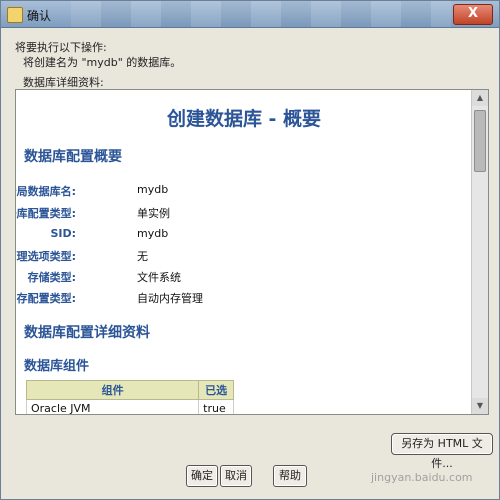 The height and width of the screenshot is (500, 500). Describe the element at coordinates (73, 157) in the screenshot. I see `section-config-summary: 数据库配置概要` at that location.